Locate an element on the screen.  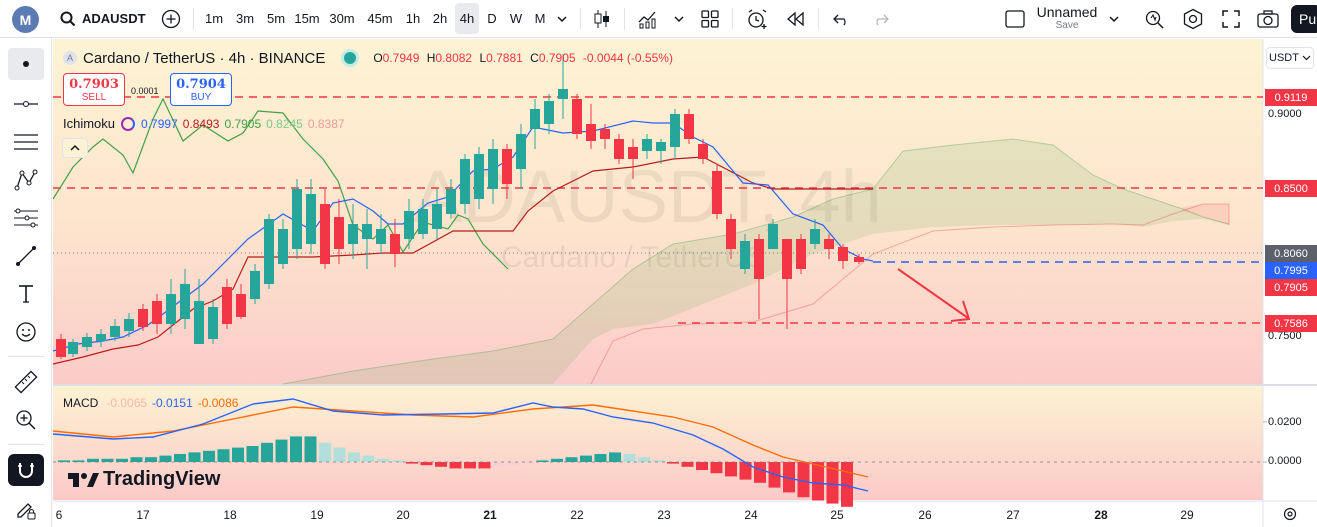
fullscreen-button is located at coordinates (1231, 18).